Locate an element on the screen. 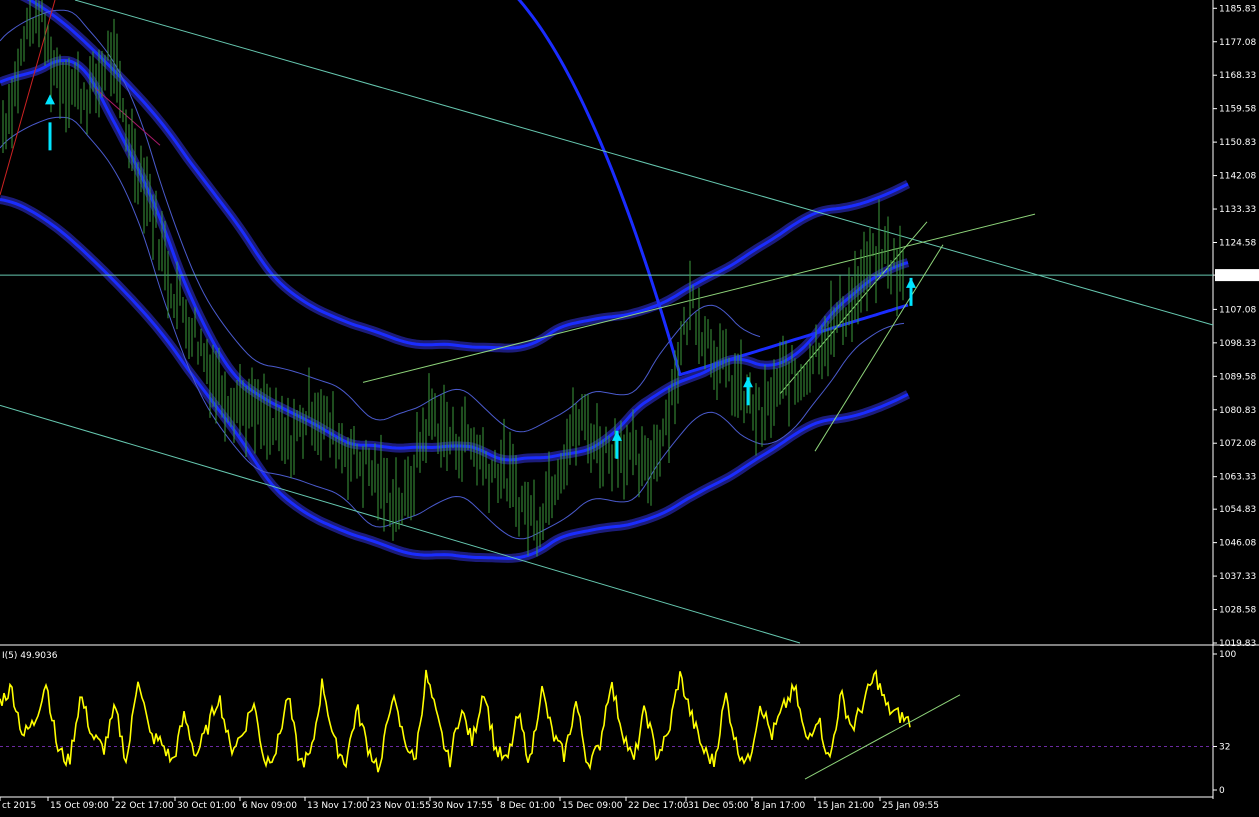  osc-trendline is located at coordinates (882, 737).